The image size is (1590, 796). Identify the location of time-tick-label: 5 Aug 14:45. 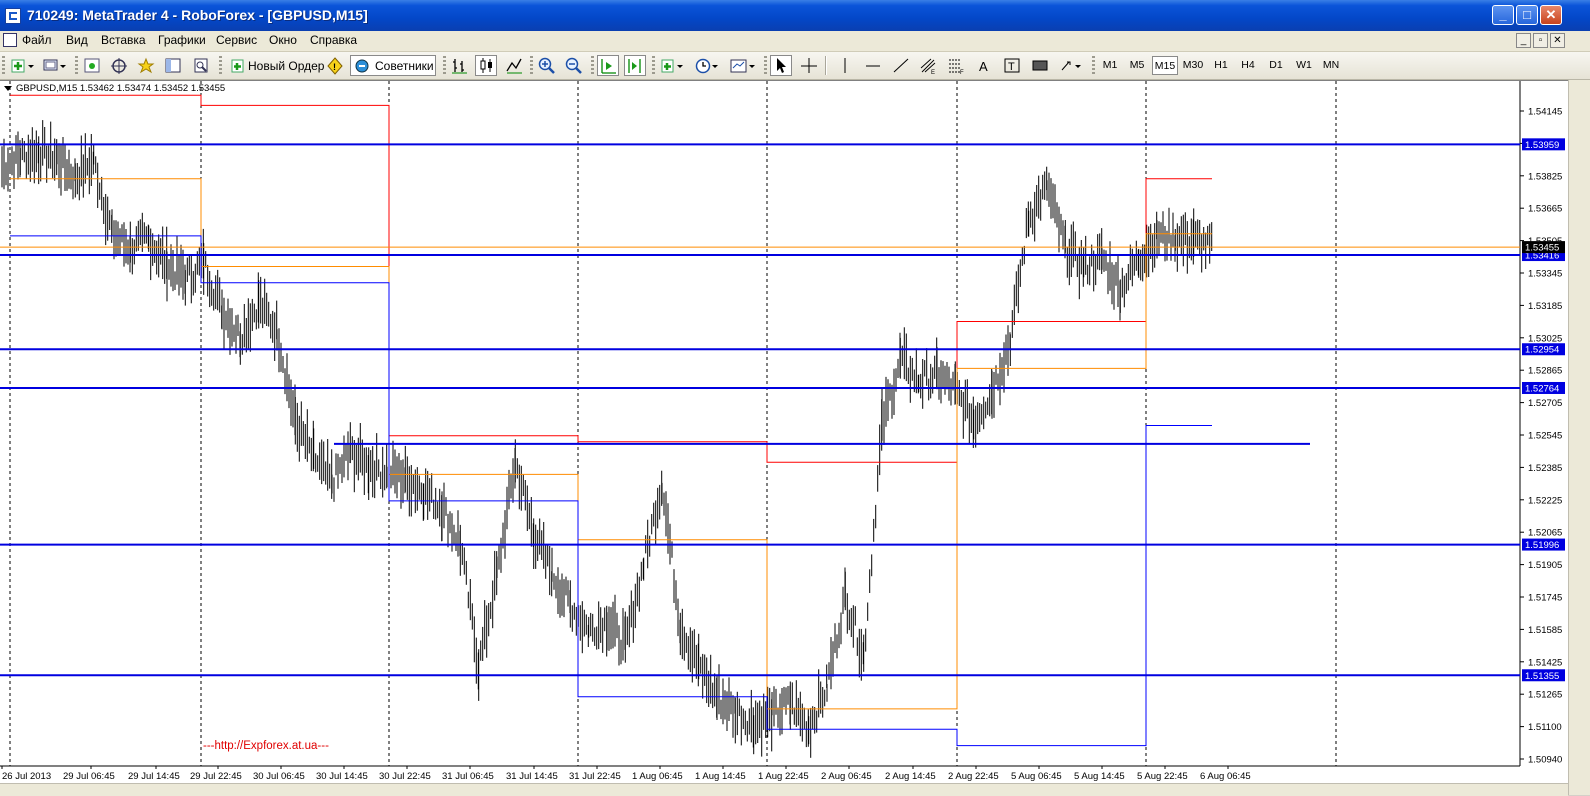
(1099, 776).